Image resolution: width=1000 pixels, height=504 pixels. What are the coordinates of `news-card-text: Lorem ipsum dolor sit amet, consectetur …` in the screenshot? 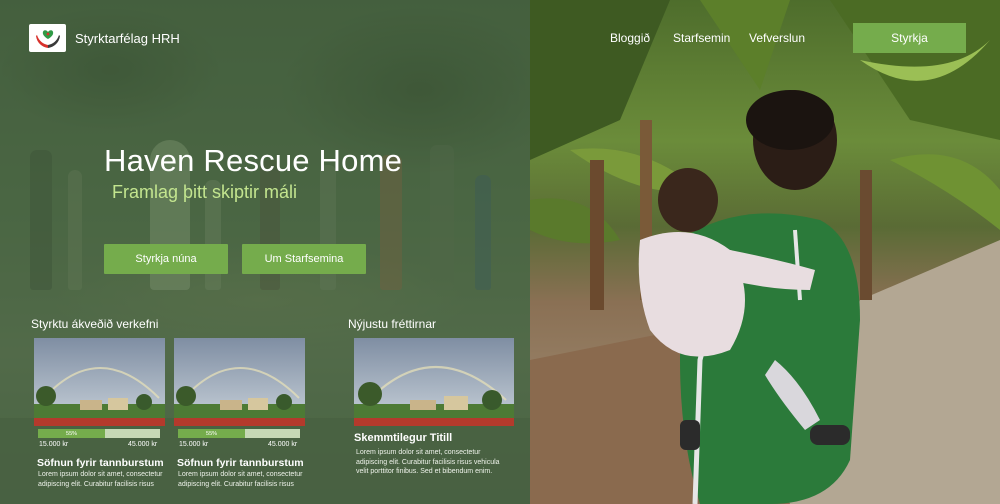 It's located at (428, 462).